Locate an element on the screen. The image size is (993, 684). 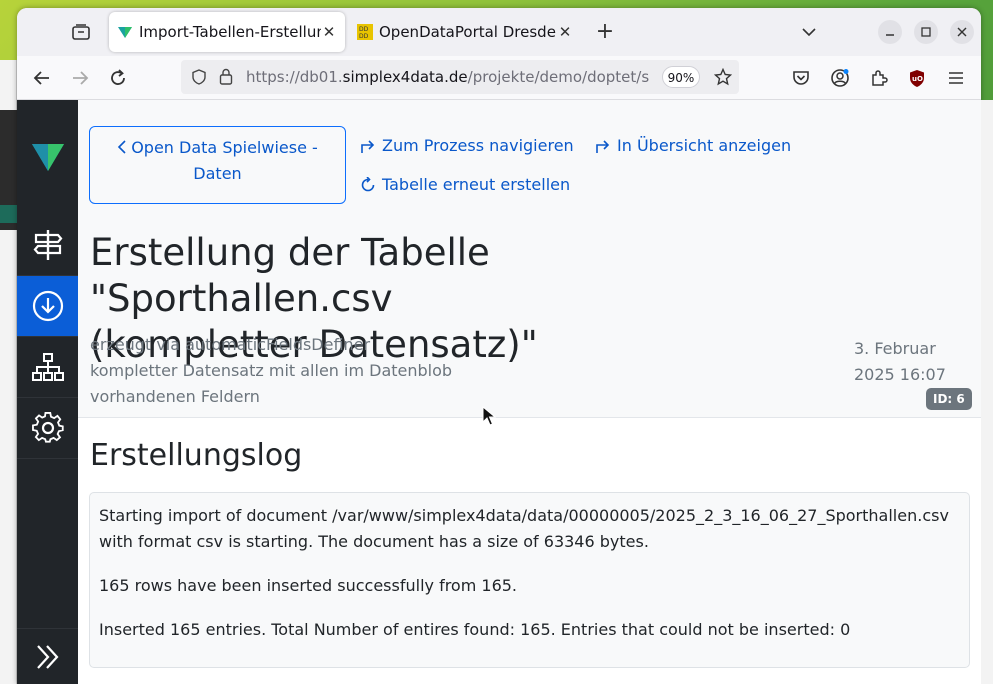
sidebar-item-settings is located at coordinates (47, 428).